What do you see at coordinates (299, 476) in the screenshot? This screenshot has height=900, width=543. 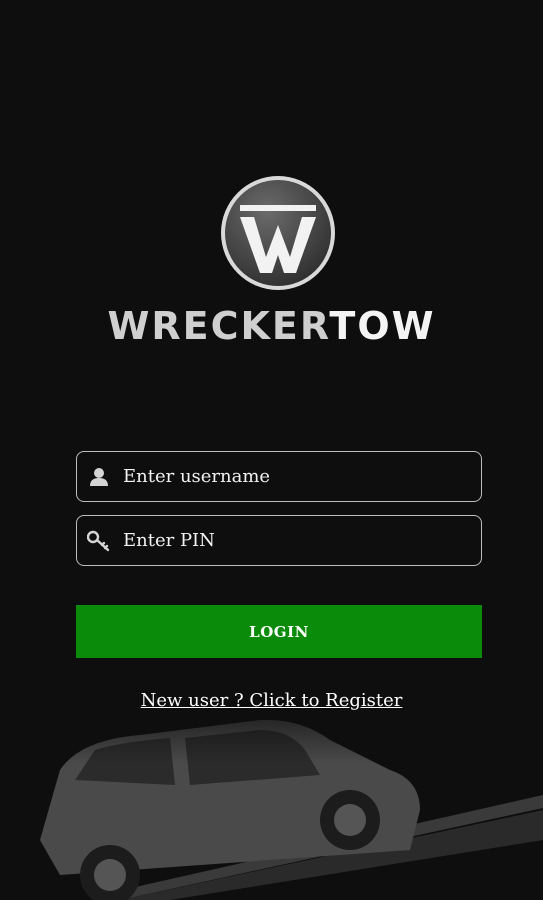 I see `username-input` at bounding box center [299, 476].